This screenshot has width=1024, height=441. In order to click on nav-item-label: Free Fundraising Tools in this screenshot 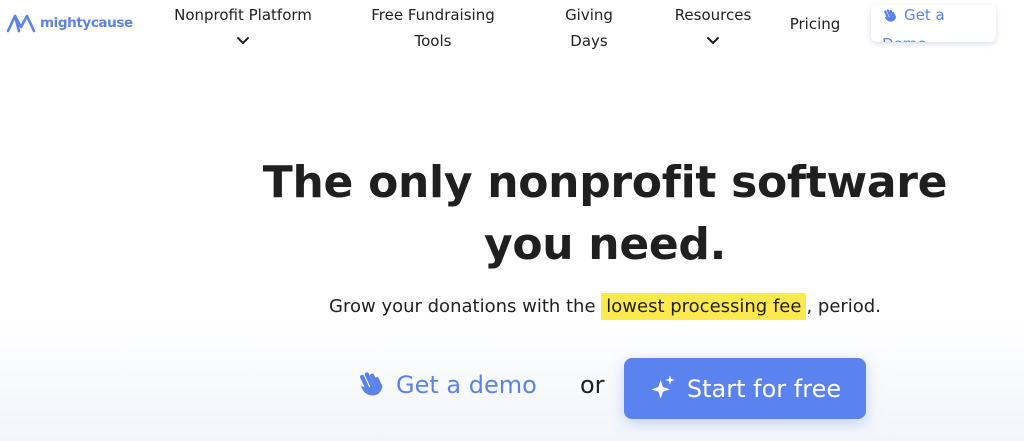, I will do `click(433, 28)`.